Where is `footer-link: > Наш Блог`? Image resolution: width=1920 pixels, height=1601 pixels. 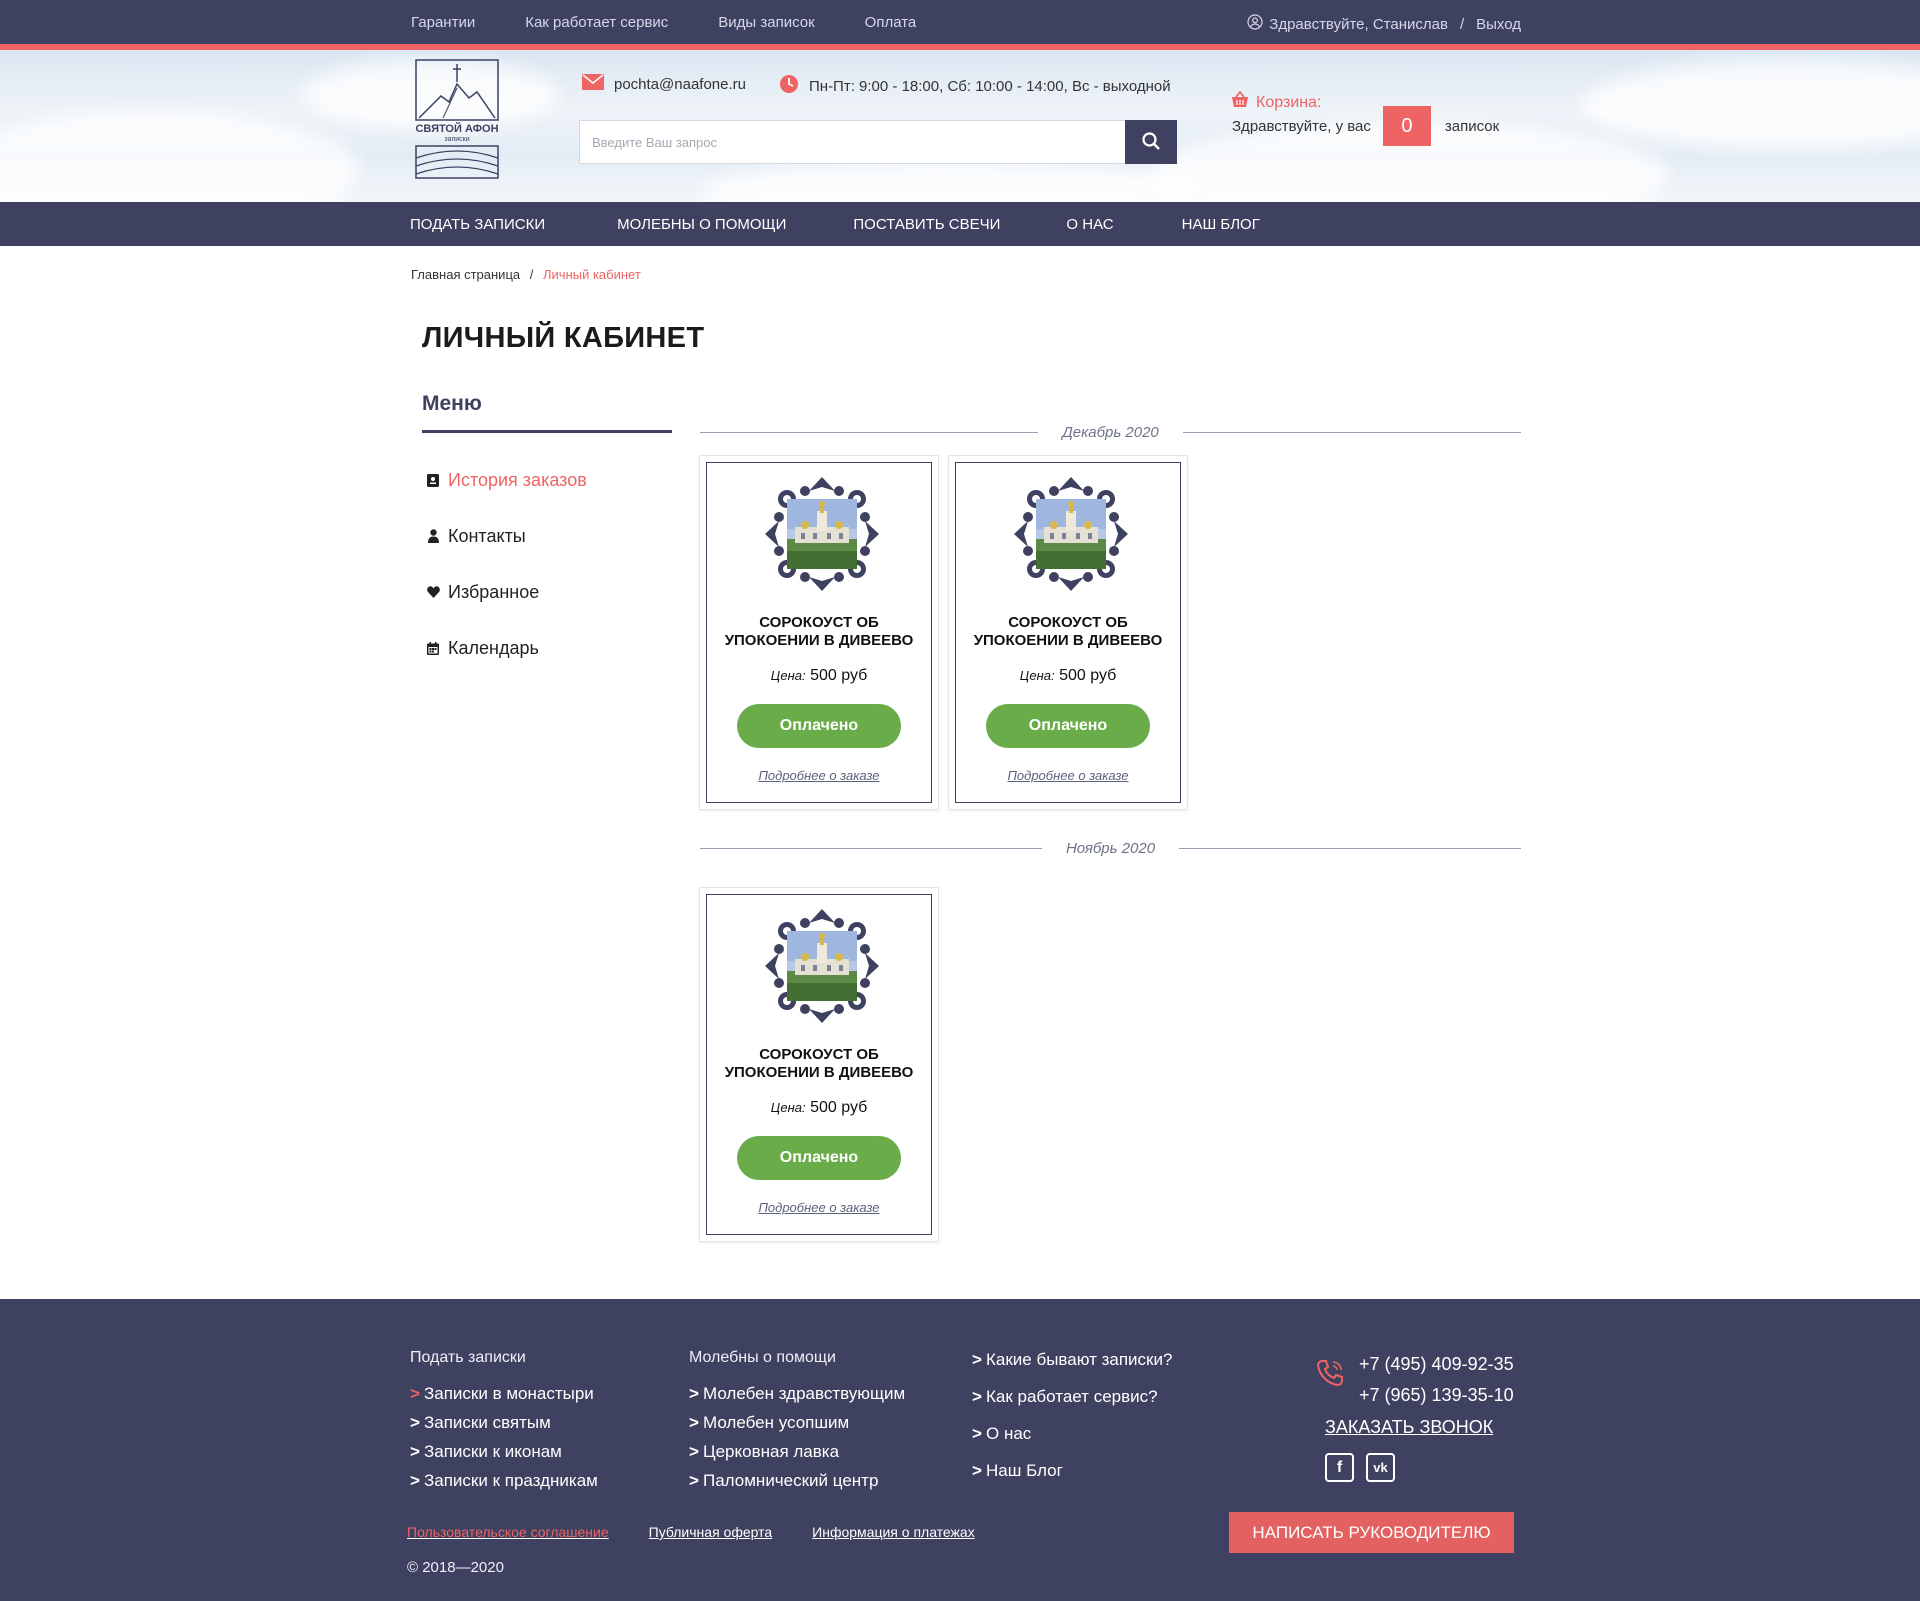
footer-link: > Наш Блог is located at coordinates (1072, 1470).